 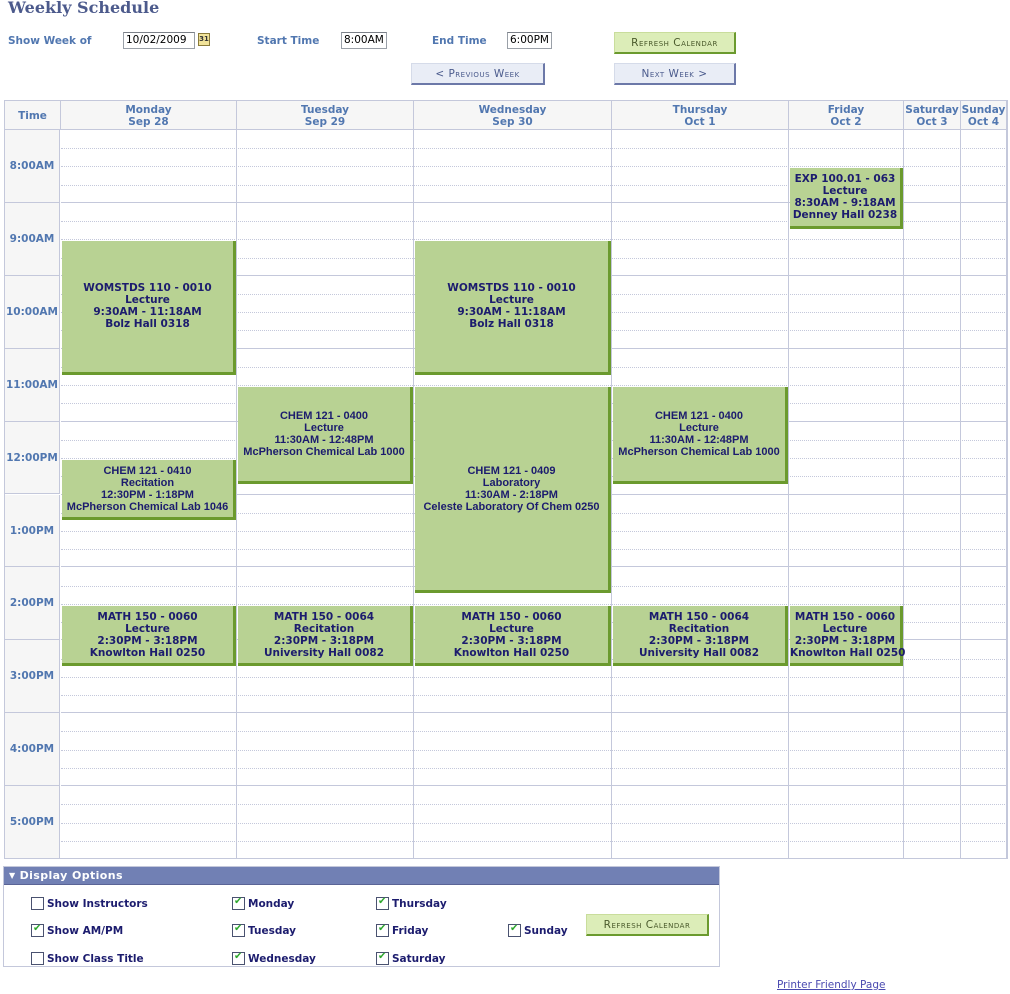 I want to click on start-time-input: 8:00AM, so click(x=364, y=40).